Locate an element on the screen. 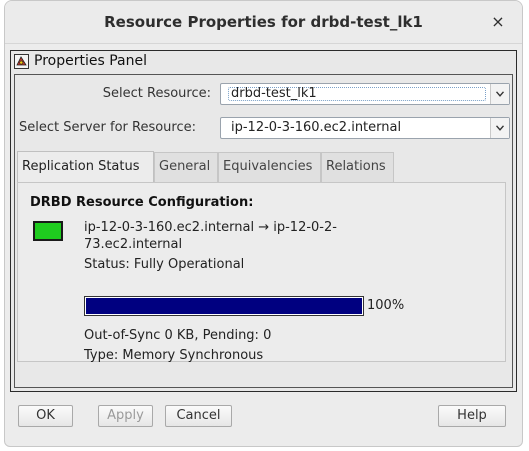  select-resource-dropdown-button is located at coordinates (499, 94).